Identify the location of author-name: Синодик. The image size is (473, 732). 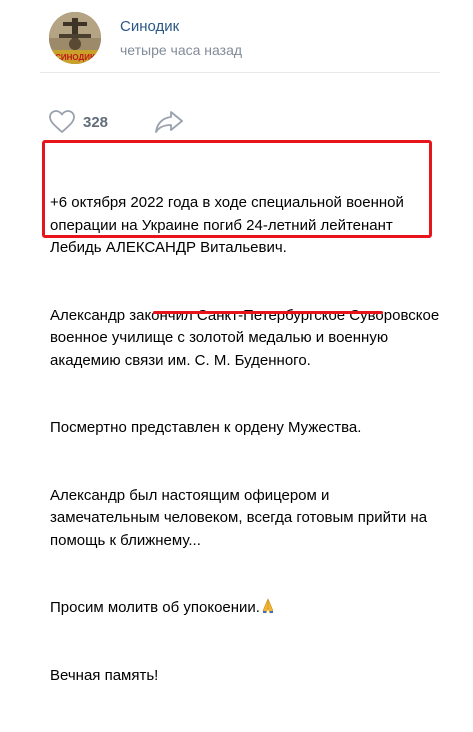
(149, 26).